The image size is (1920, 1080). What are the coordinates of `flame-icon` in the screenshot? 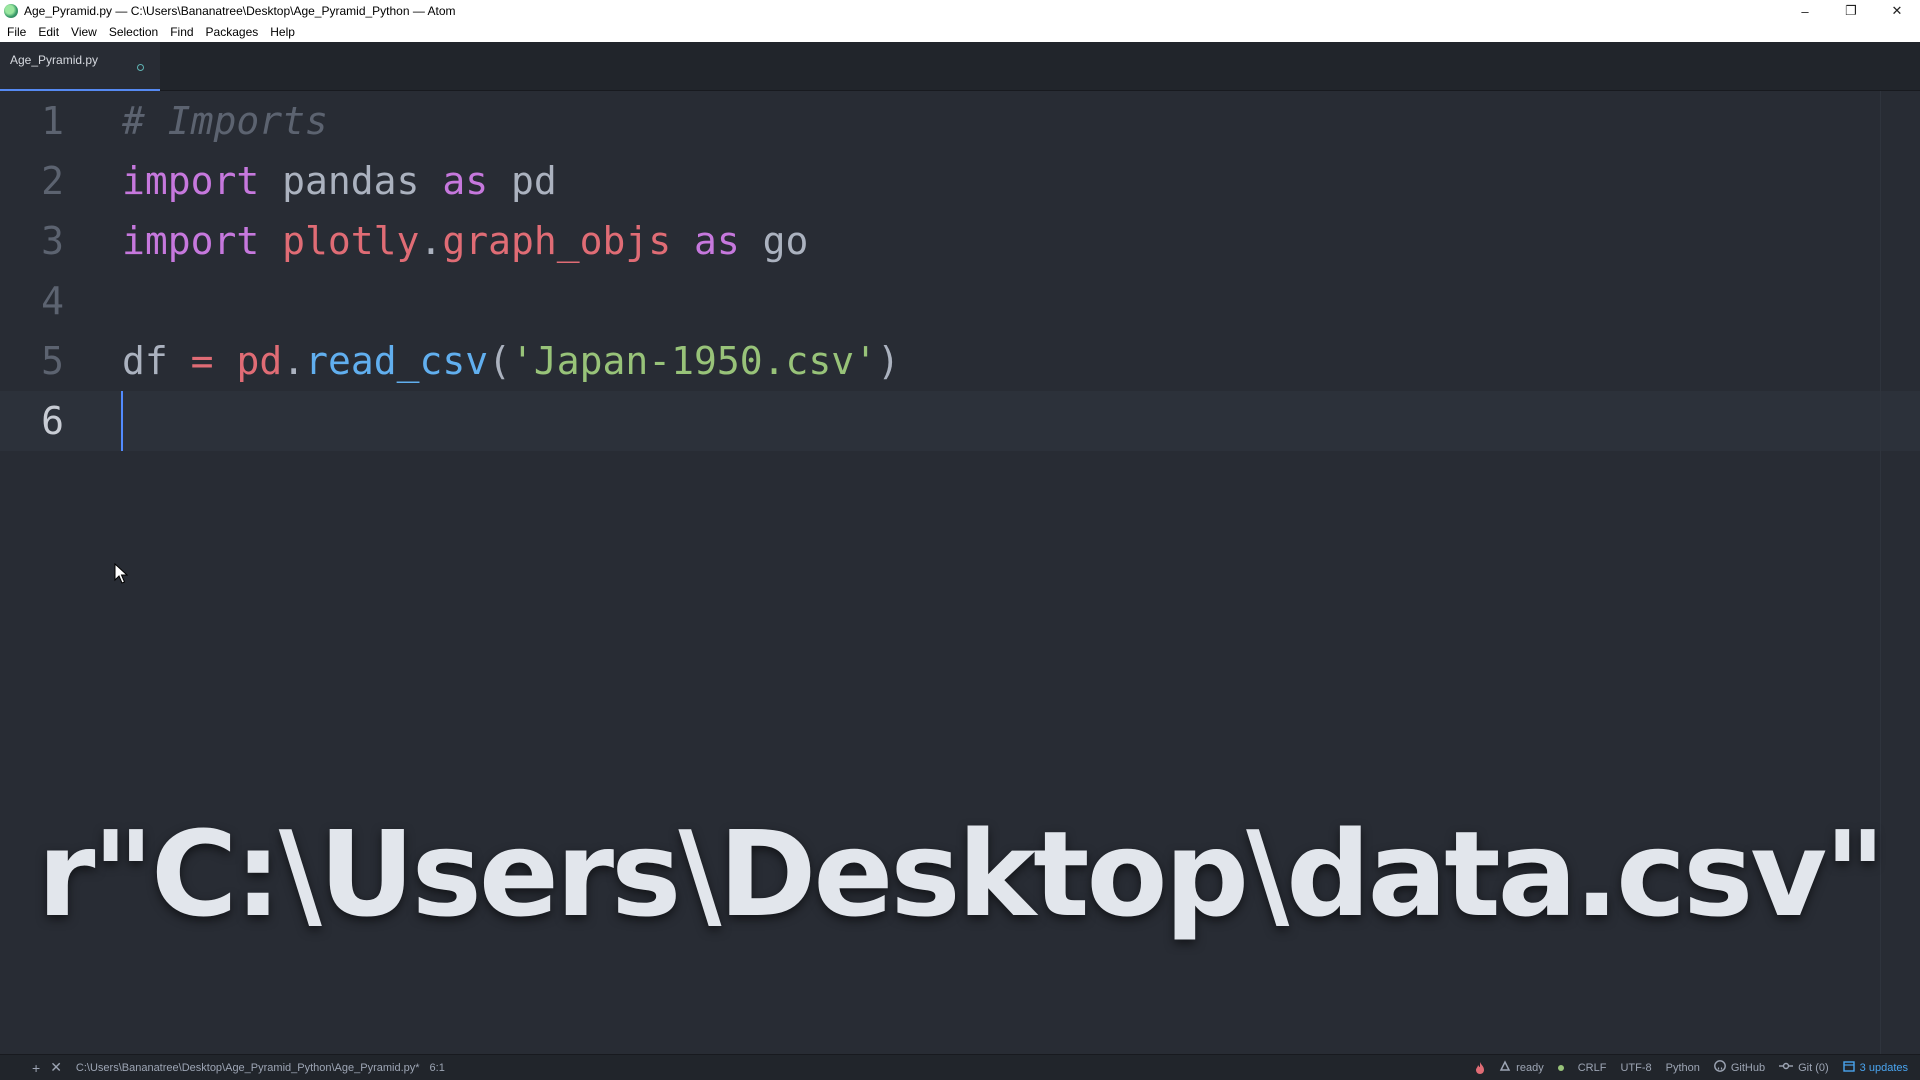 It's located at (1480, 1067).